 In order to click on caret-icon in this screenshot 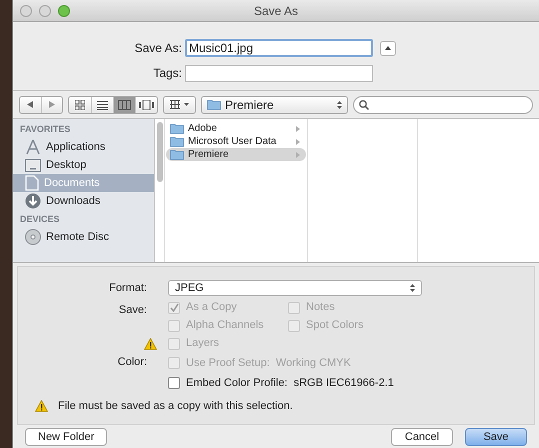, I will do `click(186, 104)`.